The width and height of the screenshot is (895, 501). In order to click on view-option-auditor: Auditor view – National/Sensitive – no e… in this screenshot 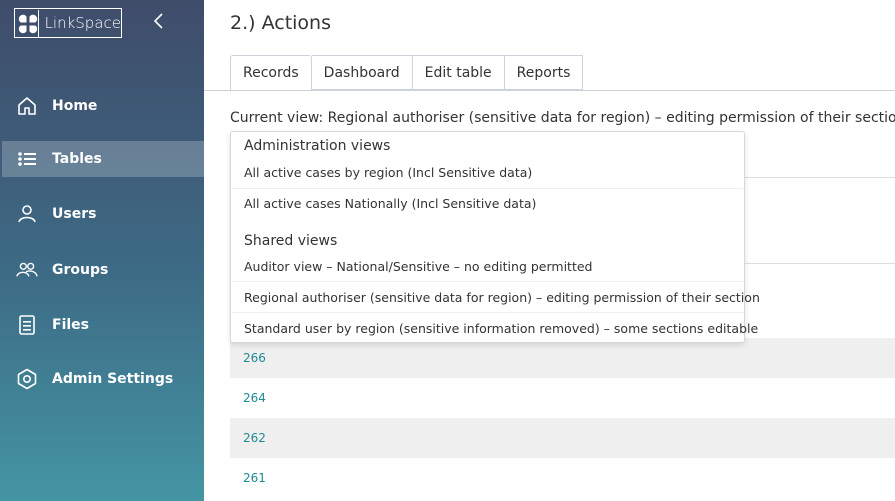, I will do `click(487, 266)`.